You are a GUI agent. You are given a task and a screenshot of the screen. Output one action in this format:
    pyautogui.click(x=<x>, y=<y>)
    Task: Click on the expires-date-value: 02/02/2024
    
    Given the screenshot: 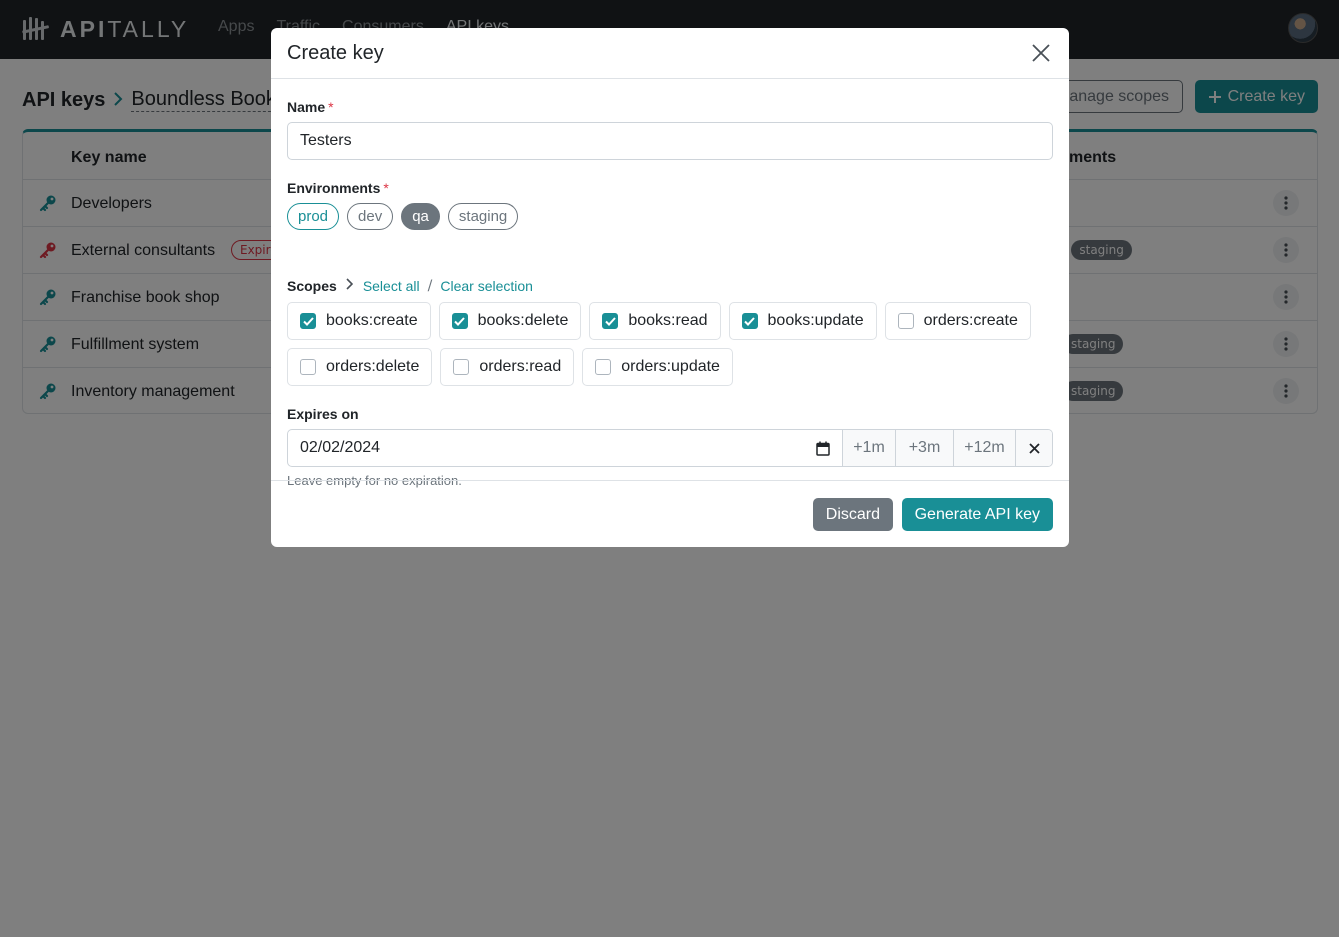 What is the action you would take?
    pyautogui.click(x=340, y=447)
    